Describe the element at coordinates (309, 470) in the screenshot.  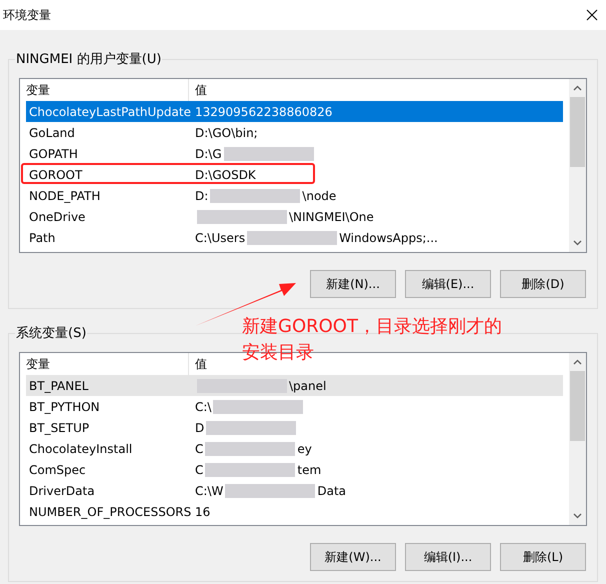
I see `variable-value: tem` at that location.